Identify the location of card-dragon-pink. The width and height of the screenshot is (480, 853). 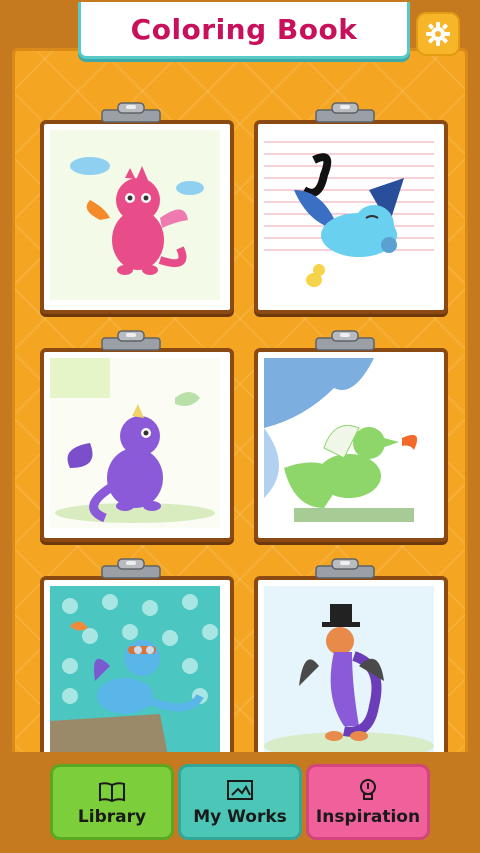
(137, 217).